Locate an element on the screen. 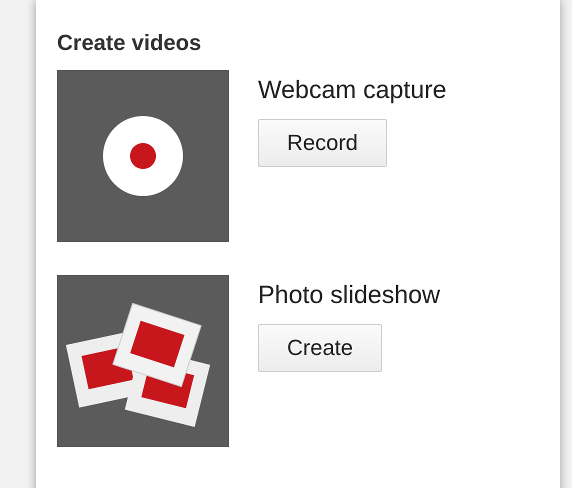 This screenshot has height=488, width=572. action-button: Record is located at coordinates (322, 143).